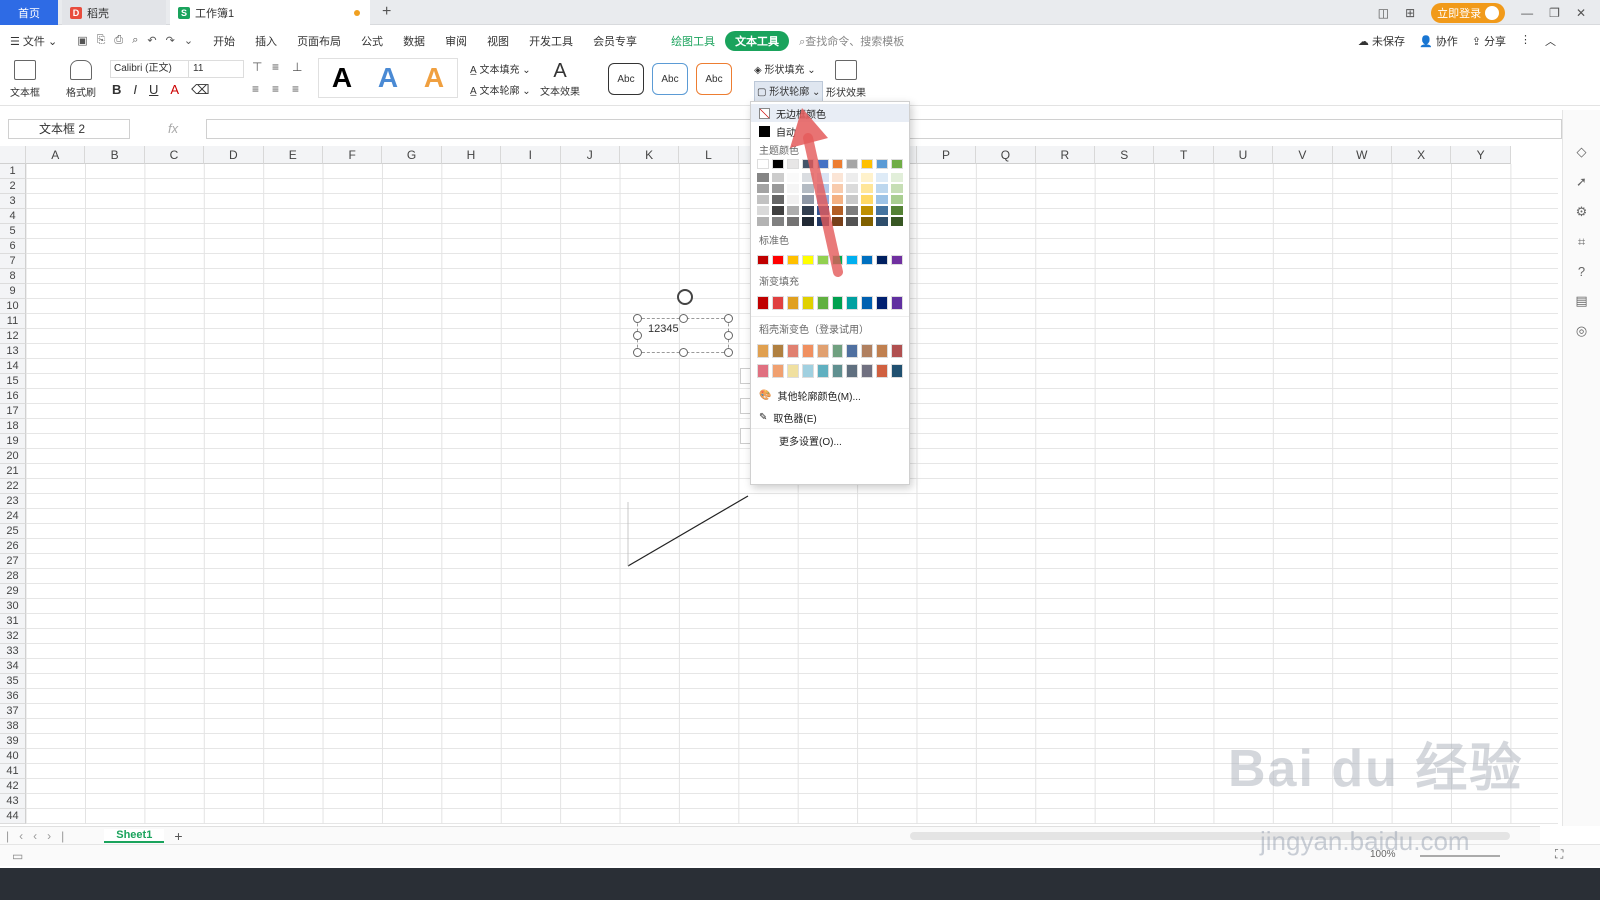 The height and width of the screenshot is (900, 1600). Describe the element at coordinates (13, 516) in the screenshot. I see `row-header: 24` at that location.